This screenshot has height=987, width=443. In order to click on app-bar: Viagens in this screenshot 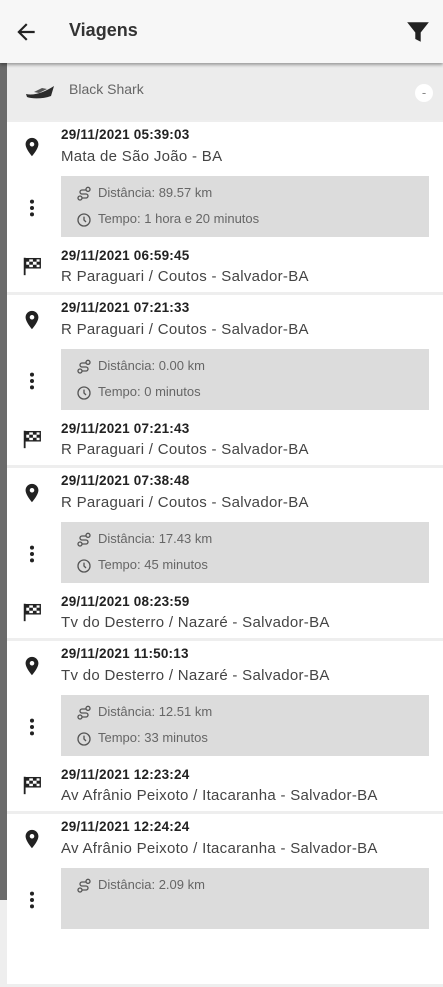, I will do `click(221, 31)`.